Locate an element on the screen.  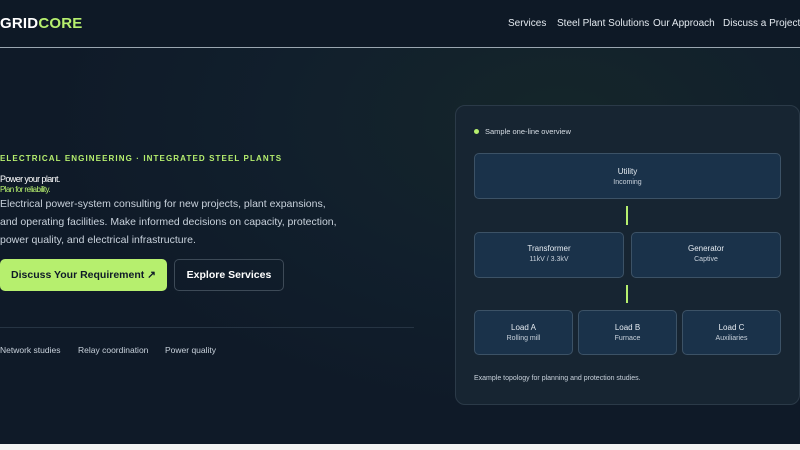
connector-to-loads is located at coordinates (627, 294).